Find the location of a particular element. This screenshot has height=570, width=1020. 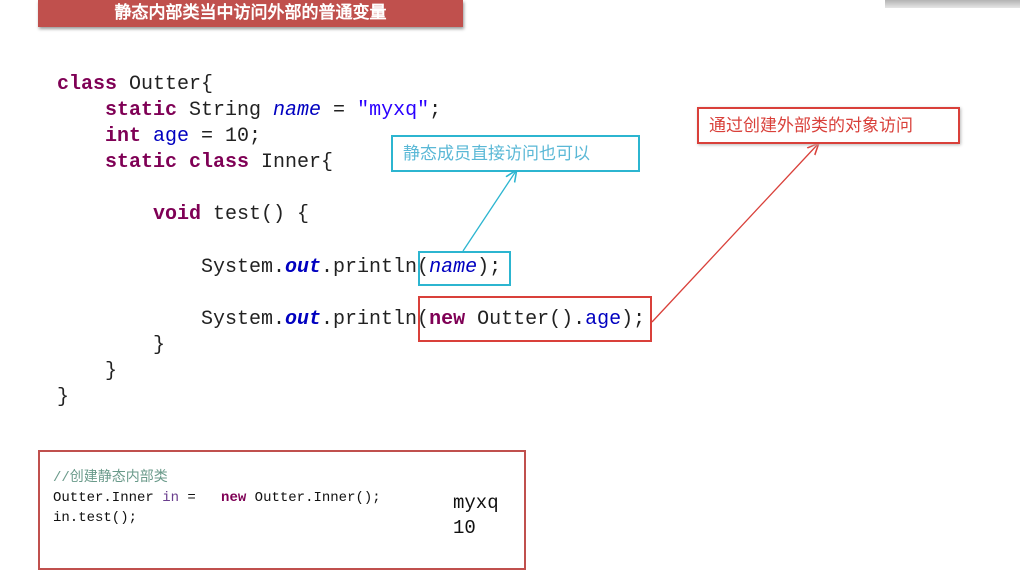

callout-object-access: 通过创建外部类的对象访问 is located at coordinates (828, 125).